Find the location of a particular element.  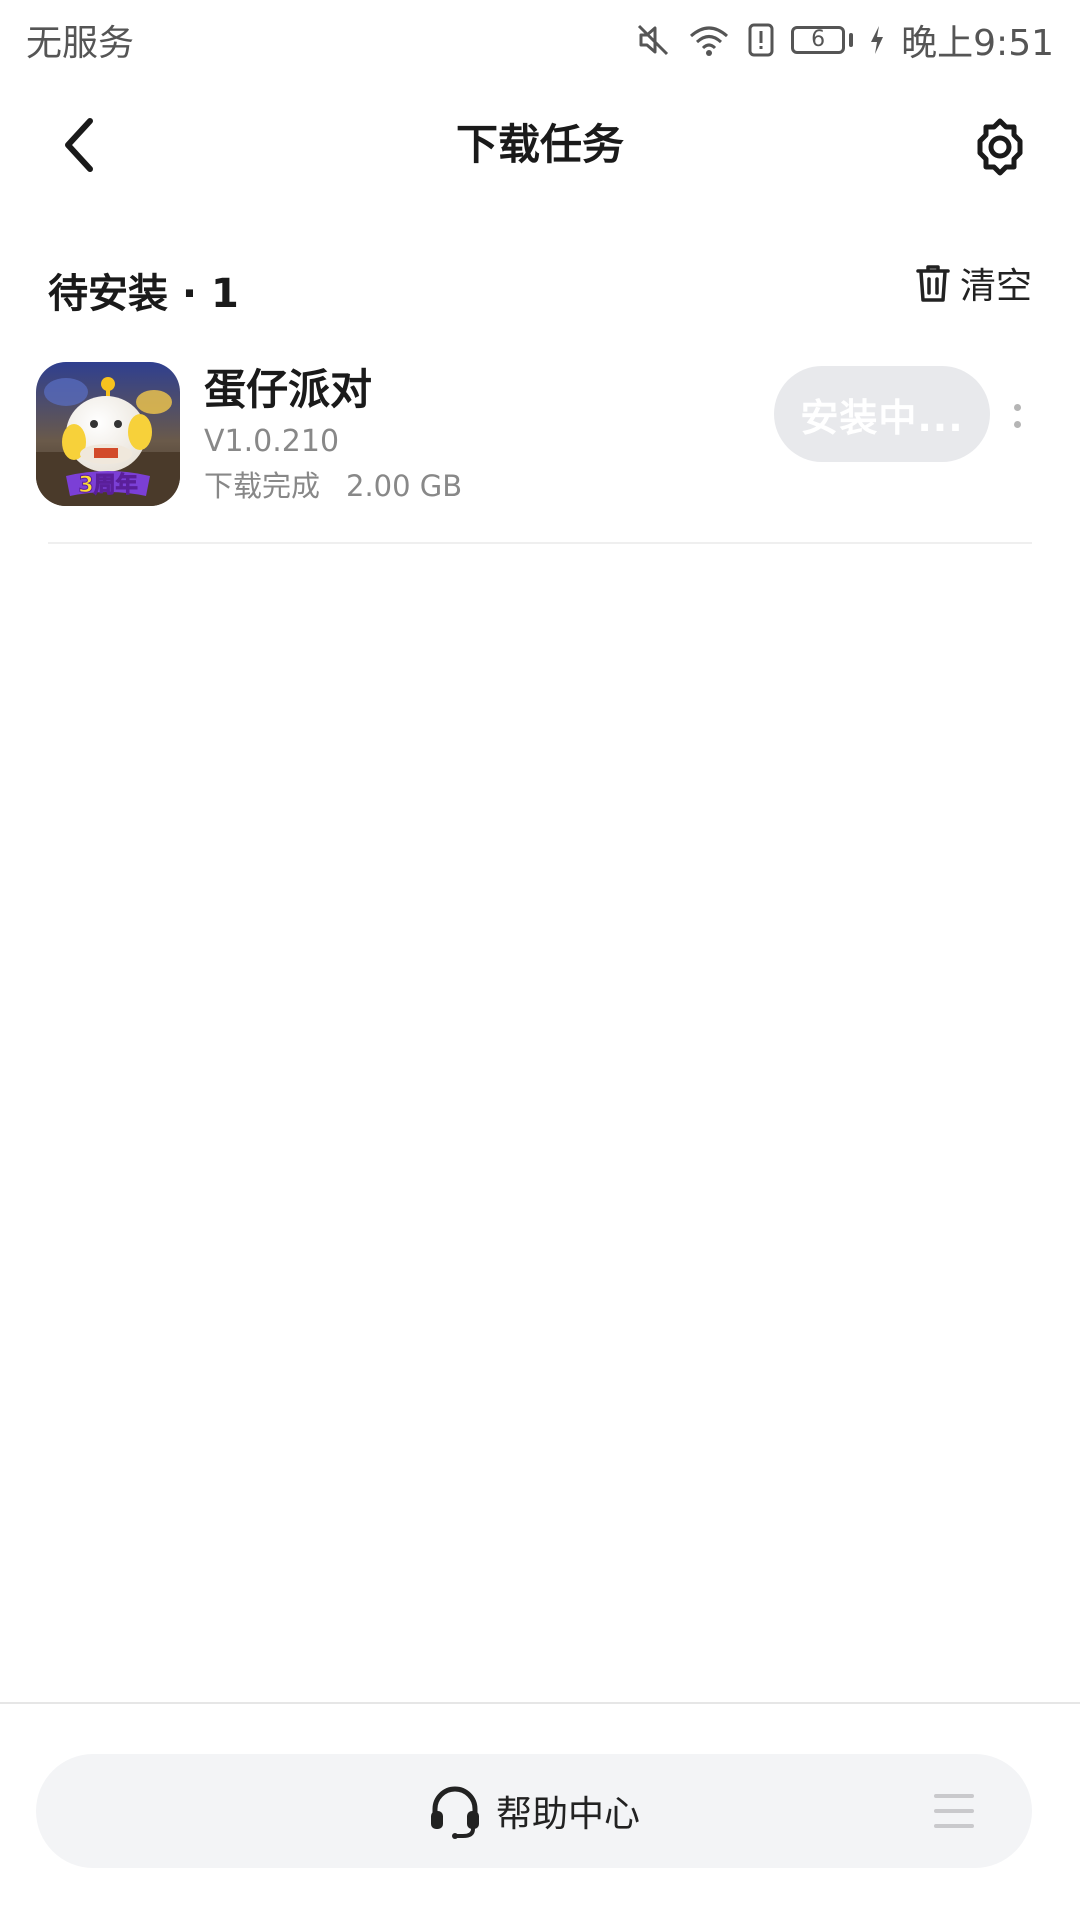

battery-level: 6 is located at coordinates (818, 40).